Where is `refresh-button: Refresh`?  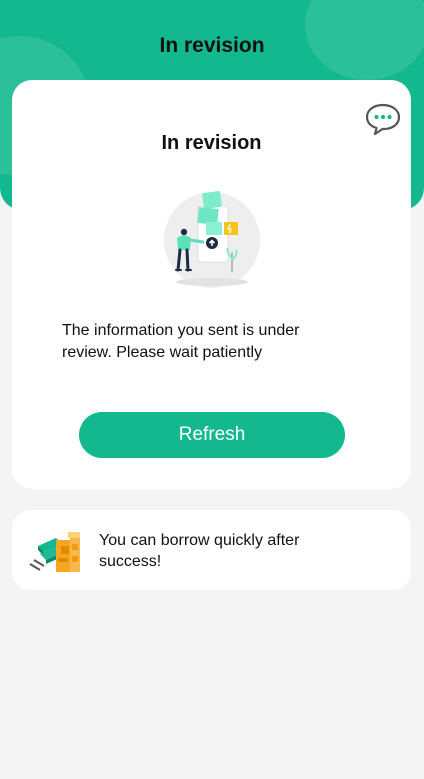
refresh-button: Refresh is located at coordinates (212, 435).